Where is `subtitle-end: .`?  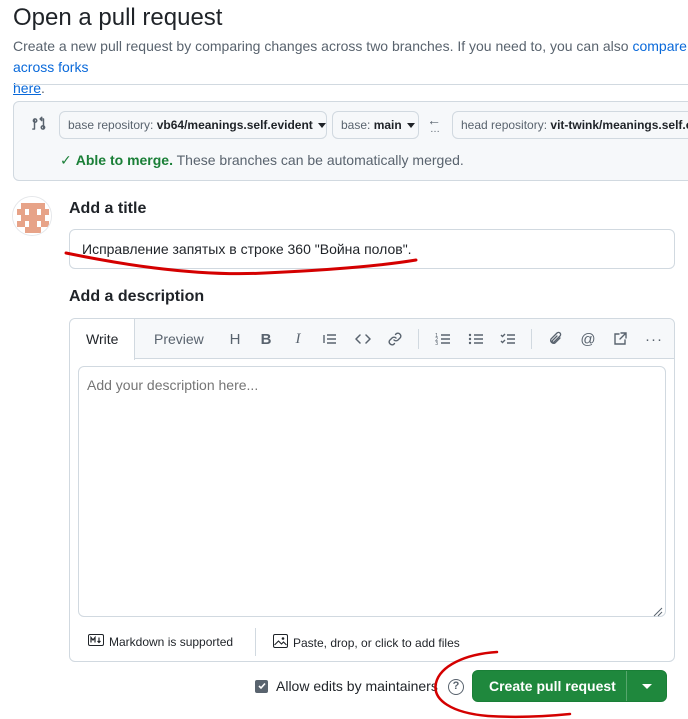 subtitle-end: . is located at coordinates (43, 88).